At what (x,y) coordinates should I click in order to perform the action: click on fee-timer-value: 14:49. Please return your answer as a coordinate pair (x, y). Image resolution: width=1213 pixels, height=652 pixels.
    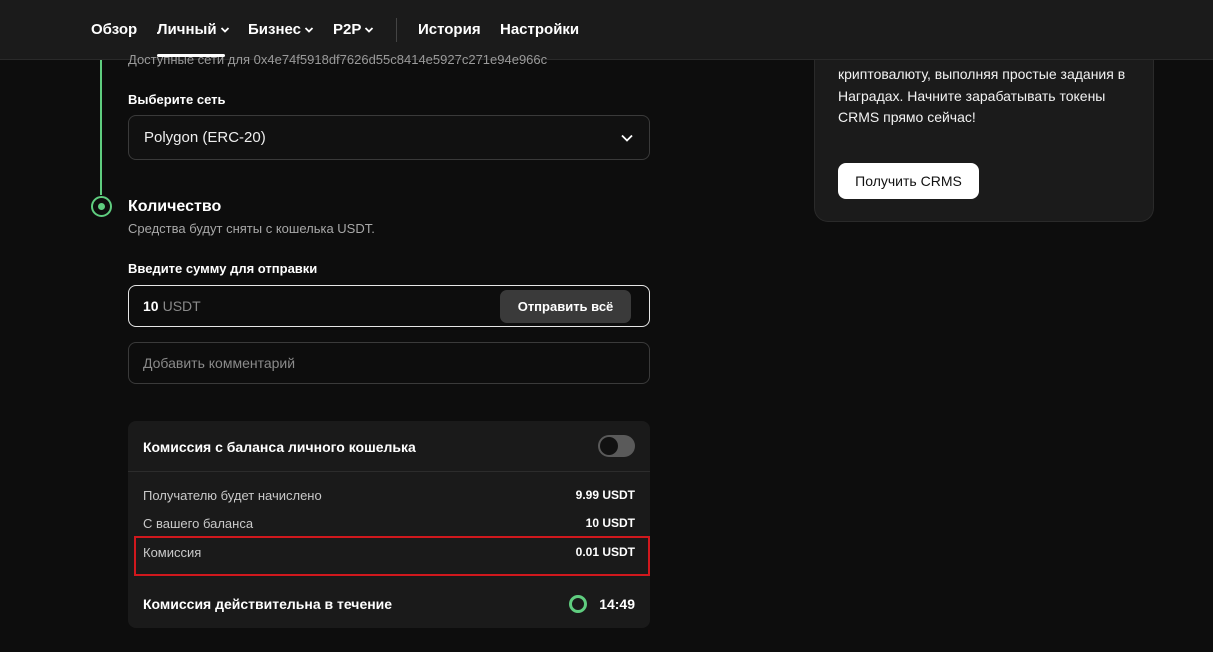
    Looking at the image, I should click on (617, 604).